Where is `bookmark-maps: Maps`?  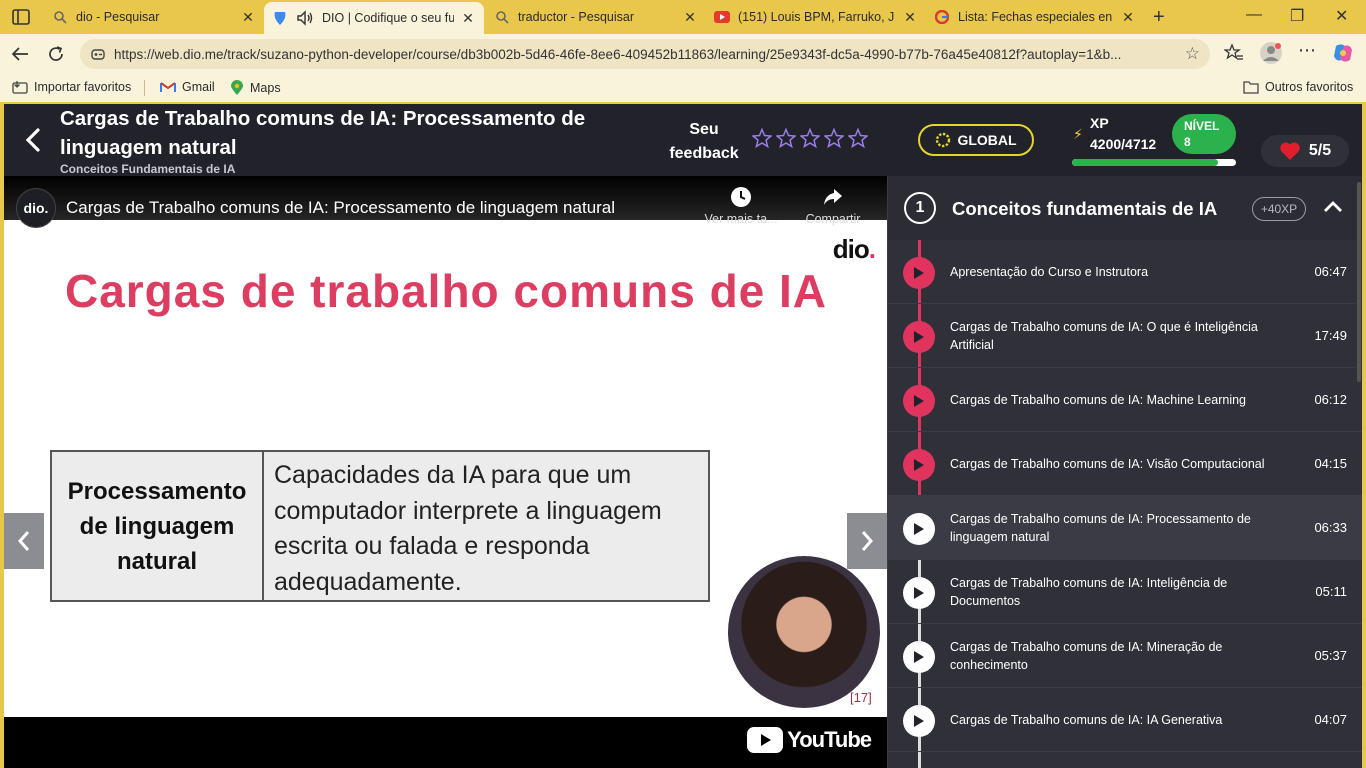 bookmark-maps: Maps is located at coordinates (255, 88).